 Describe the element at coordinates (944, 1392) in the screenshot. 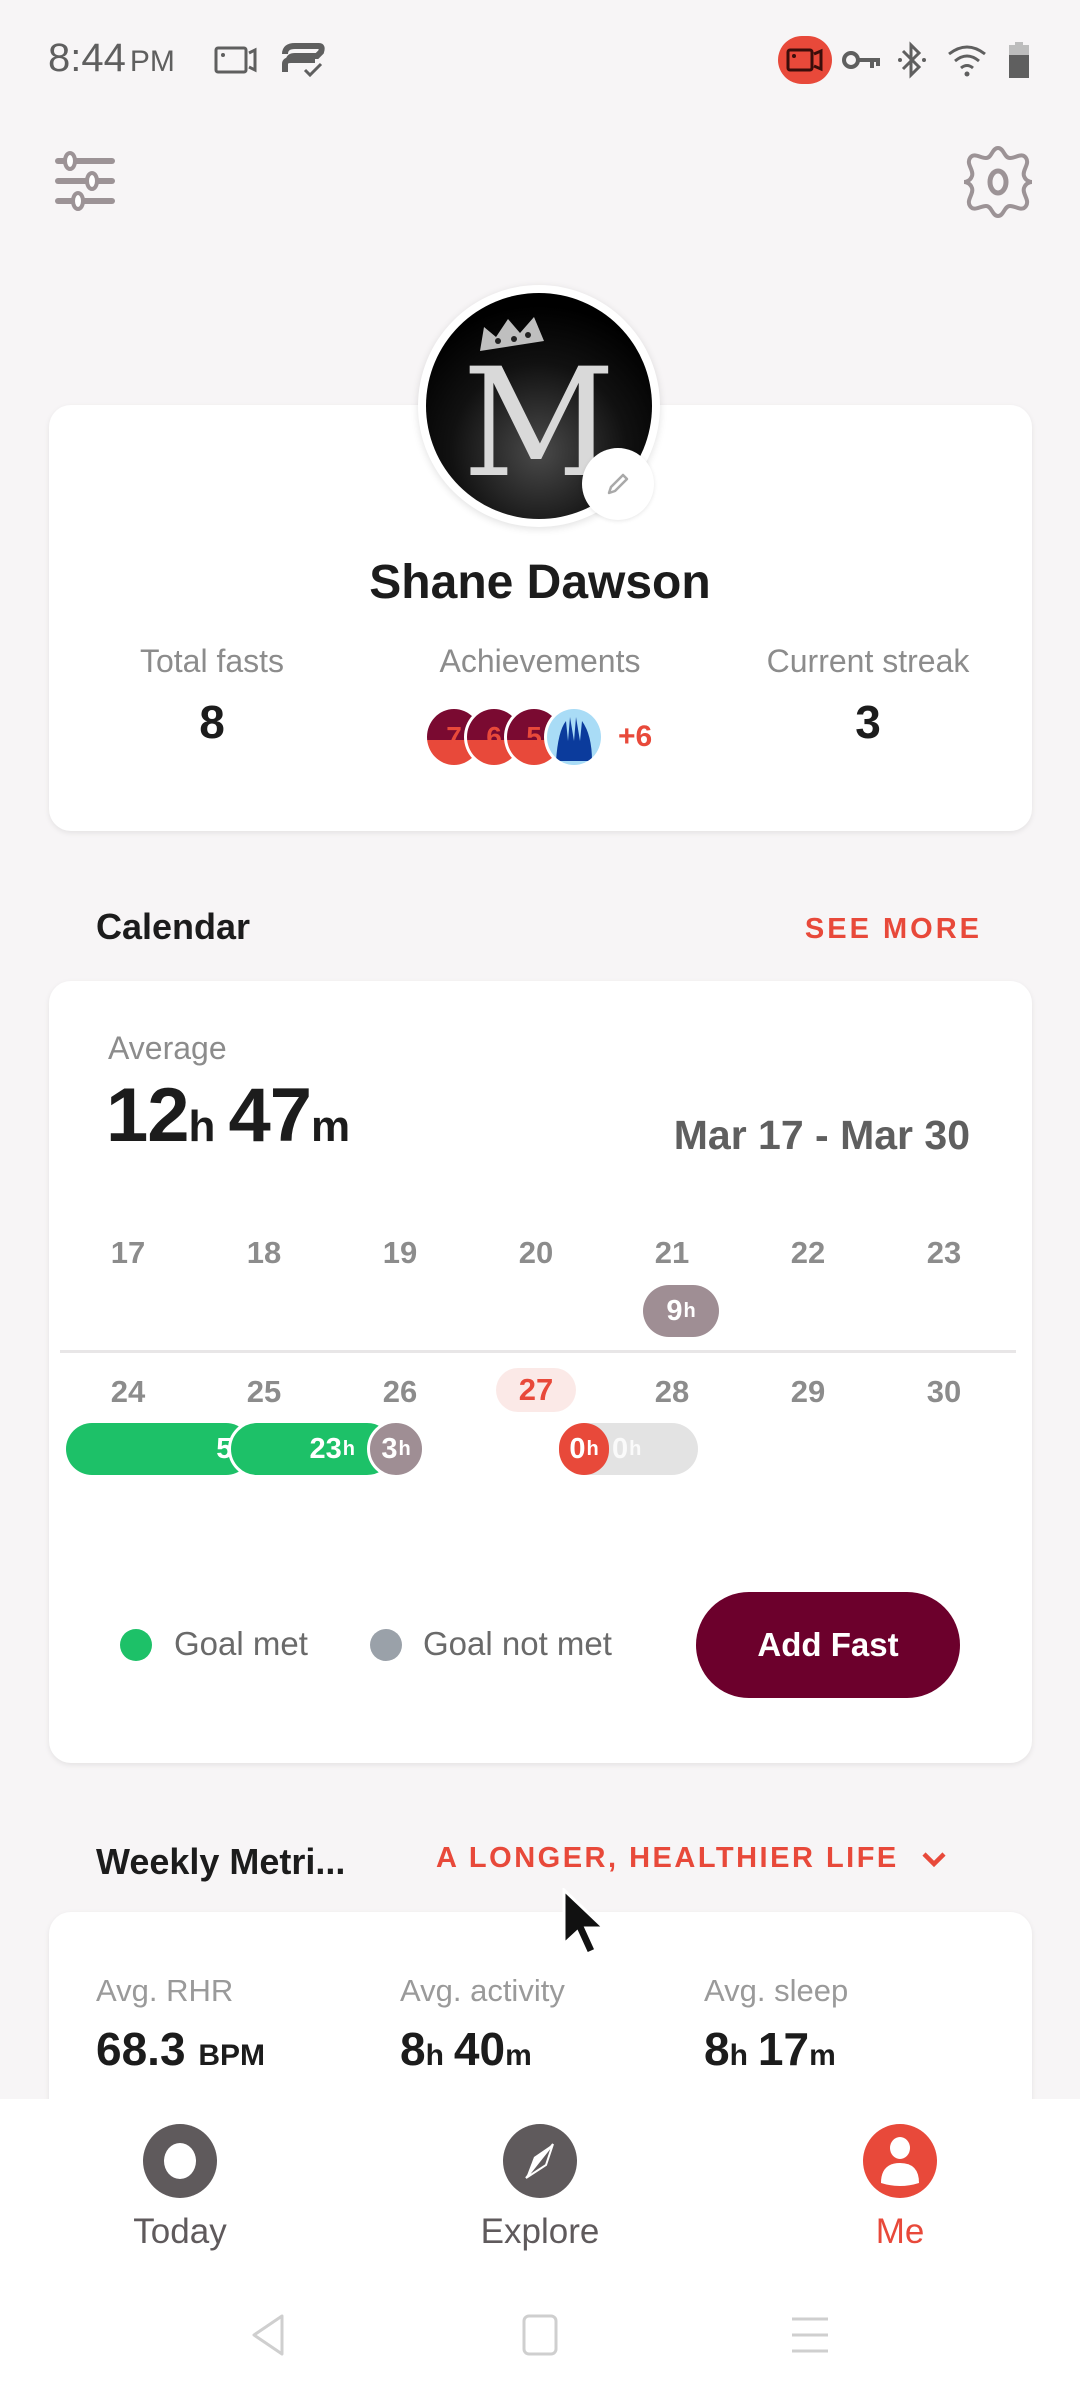

I see `calendar-day-30: 30` at that location.